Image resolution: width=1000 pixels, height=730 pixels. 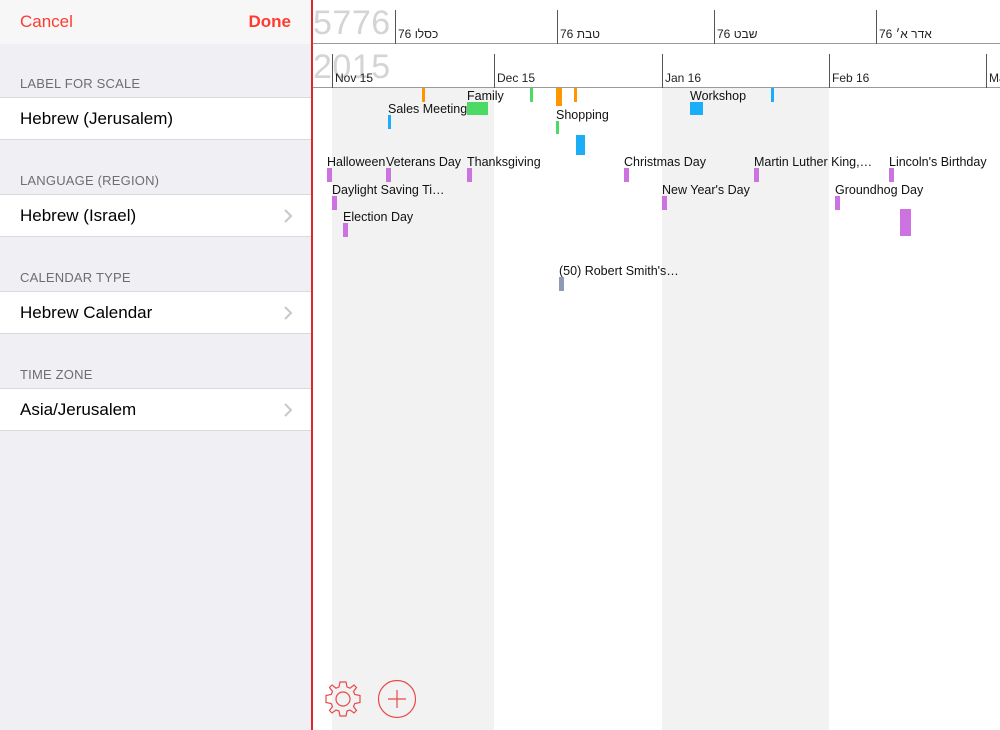 I want to click on event-bar-thanksgiving, so click(x=469, y=175).